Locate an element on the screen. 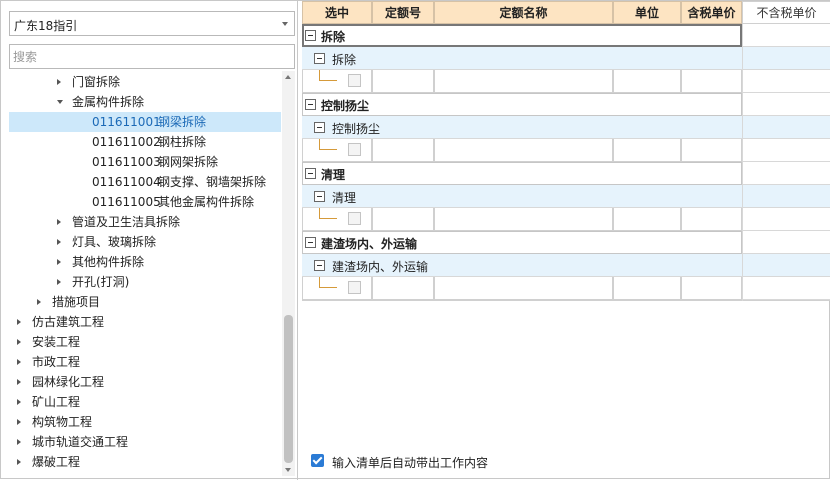 The height and width of the screenshot is (480, 830). subgroup-row: 建渣场内、外运输 is located at coordinates (566, 265).